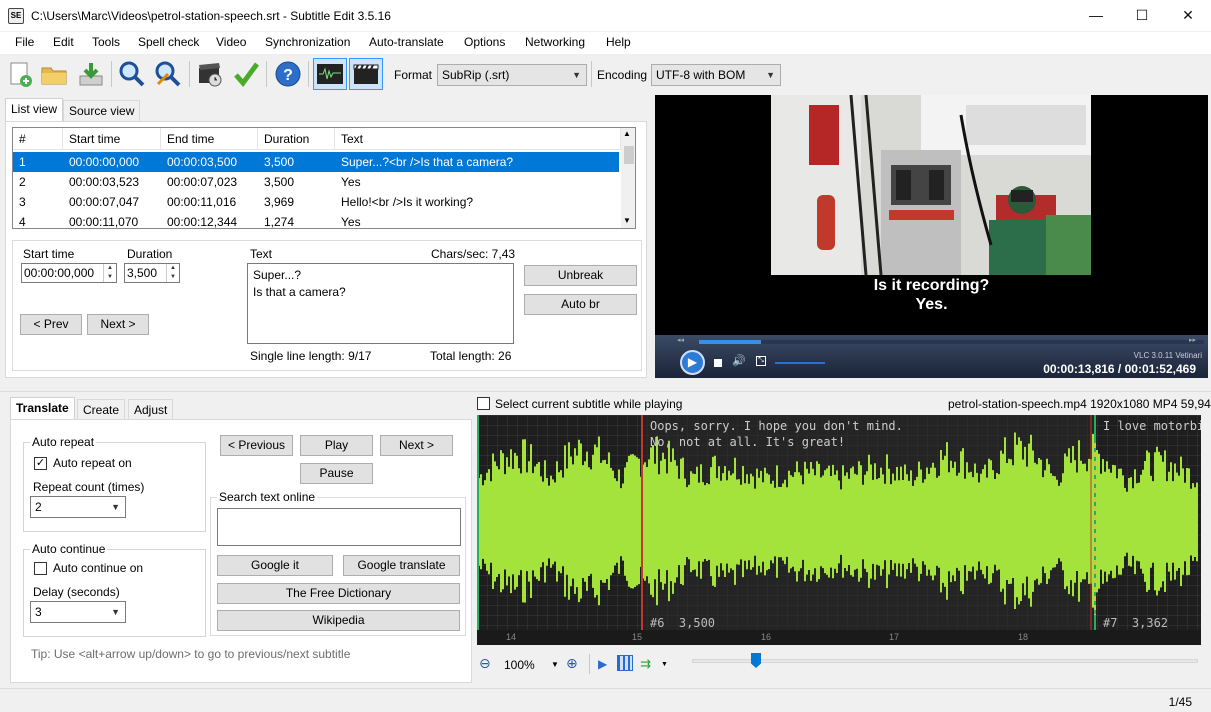 This screenshot has height=712, width=1211. I want to click on menu-options: Options, so click(484, 42).